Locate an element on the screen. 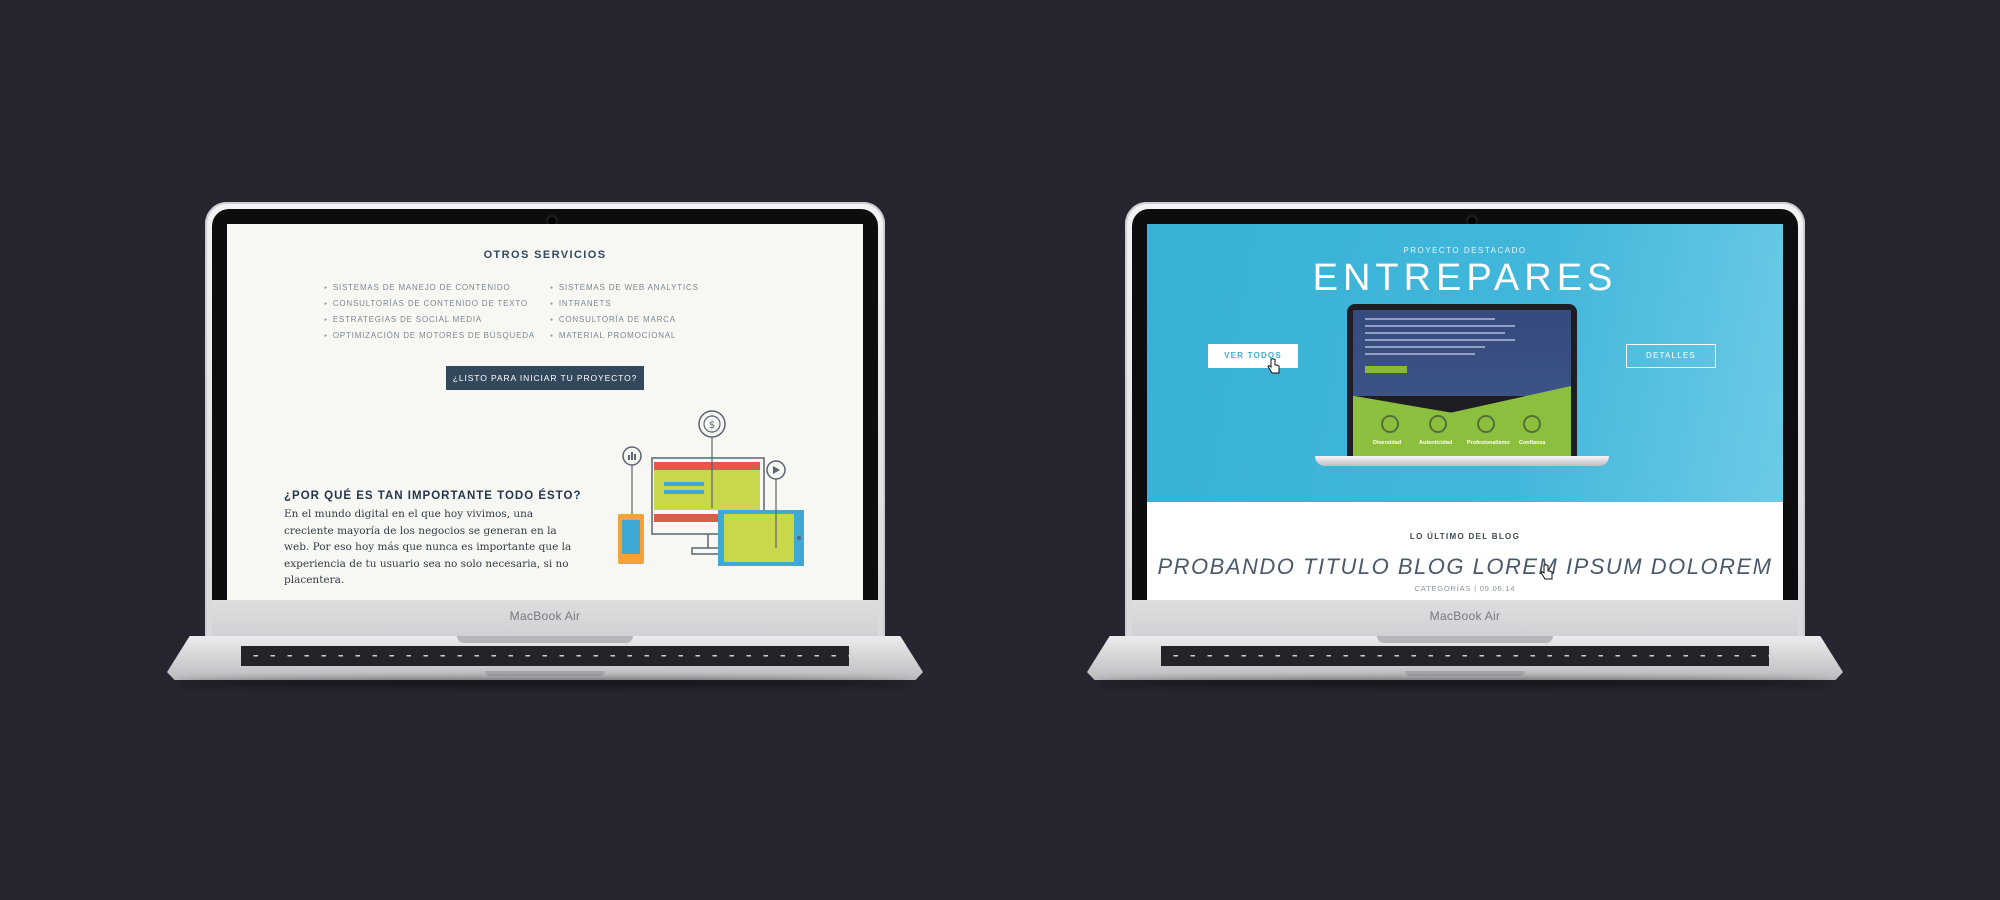 This screenshot has width=2000, height=900. service-item: ESTRATEGIAS DE SOCIAL MEDIA is located at coordinates (429, 320).